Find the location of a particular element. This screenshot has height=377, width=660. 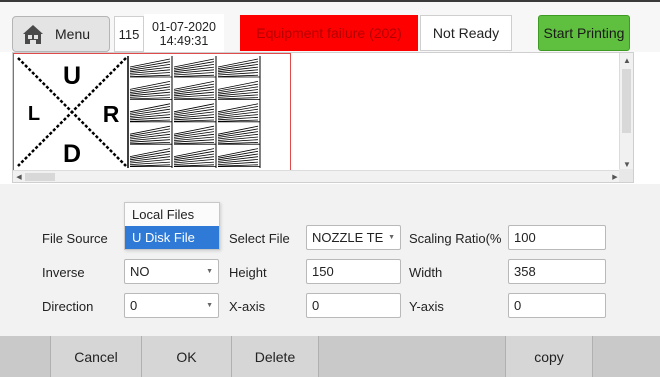

alarm-status: Equipment failure (202) is located at coordinates (329, 33).